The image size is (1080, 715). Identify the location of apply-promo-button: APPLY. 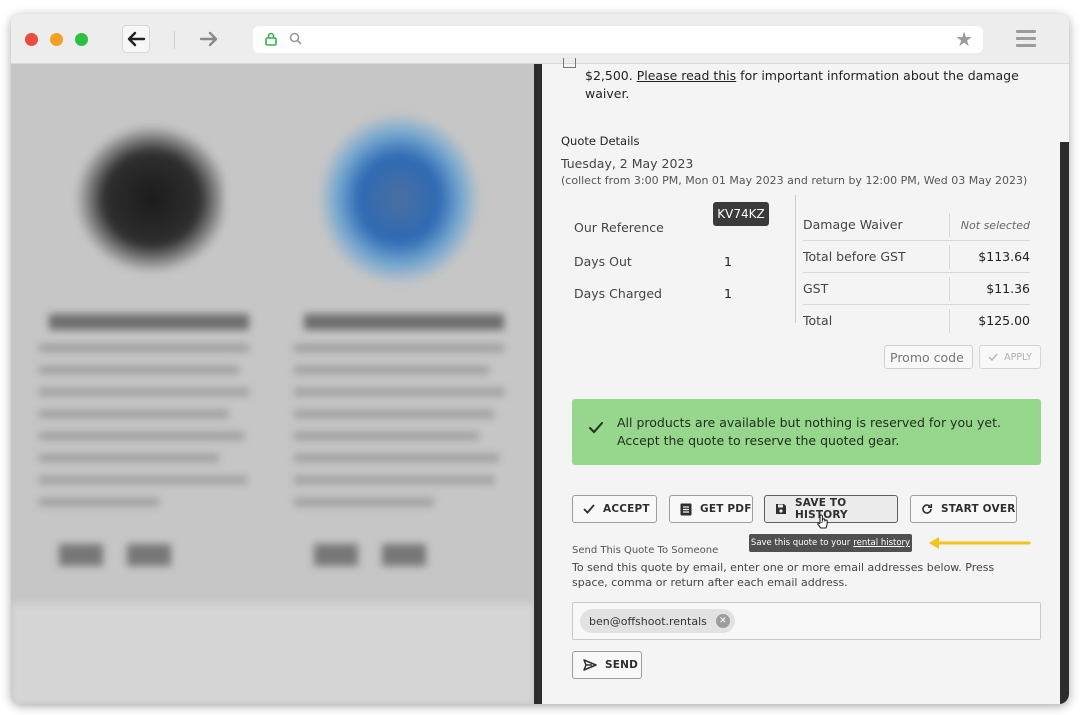
(1010, 357).